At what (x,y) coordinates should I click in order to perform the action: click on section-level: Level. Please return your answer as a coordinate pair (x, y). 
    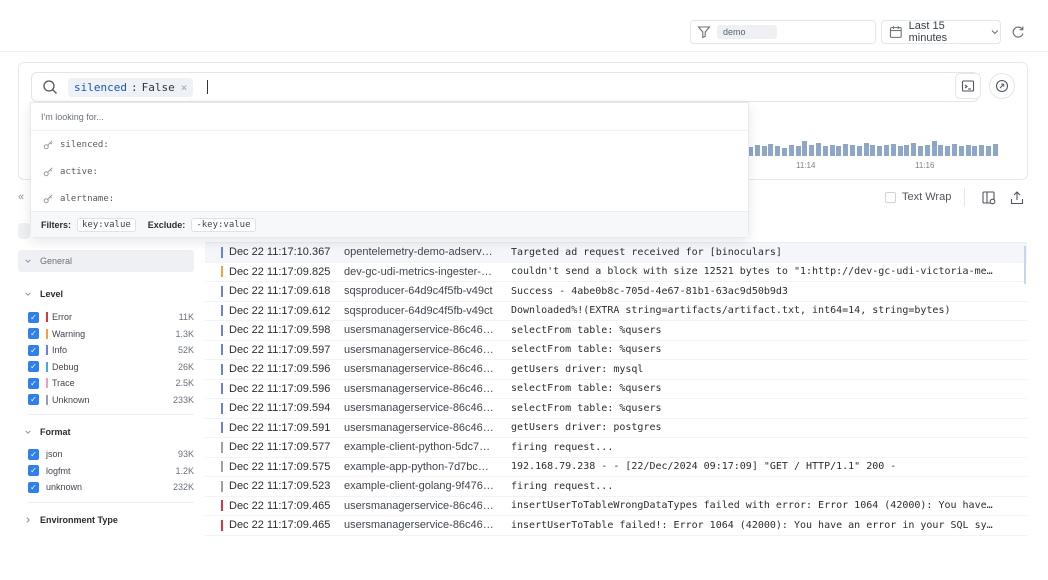
    Looking at the image, I should click on (106, 294).